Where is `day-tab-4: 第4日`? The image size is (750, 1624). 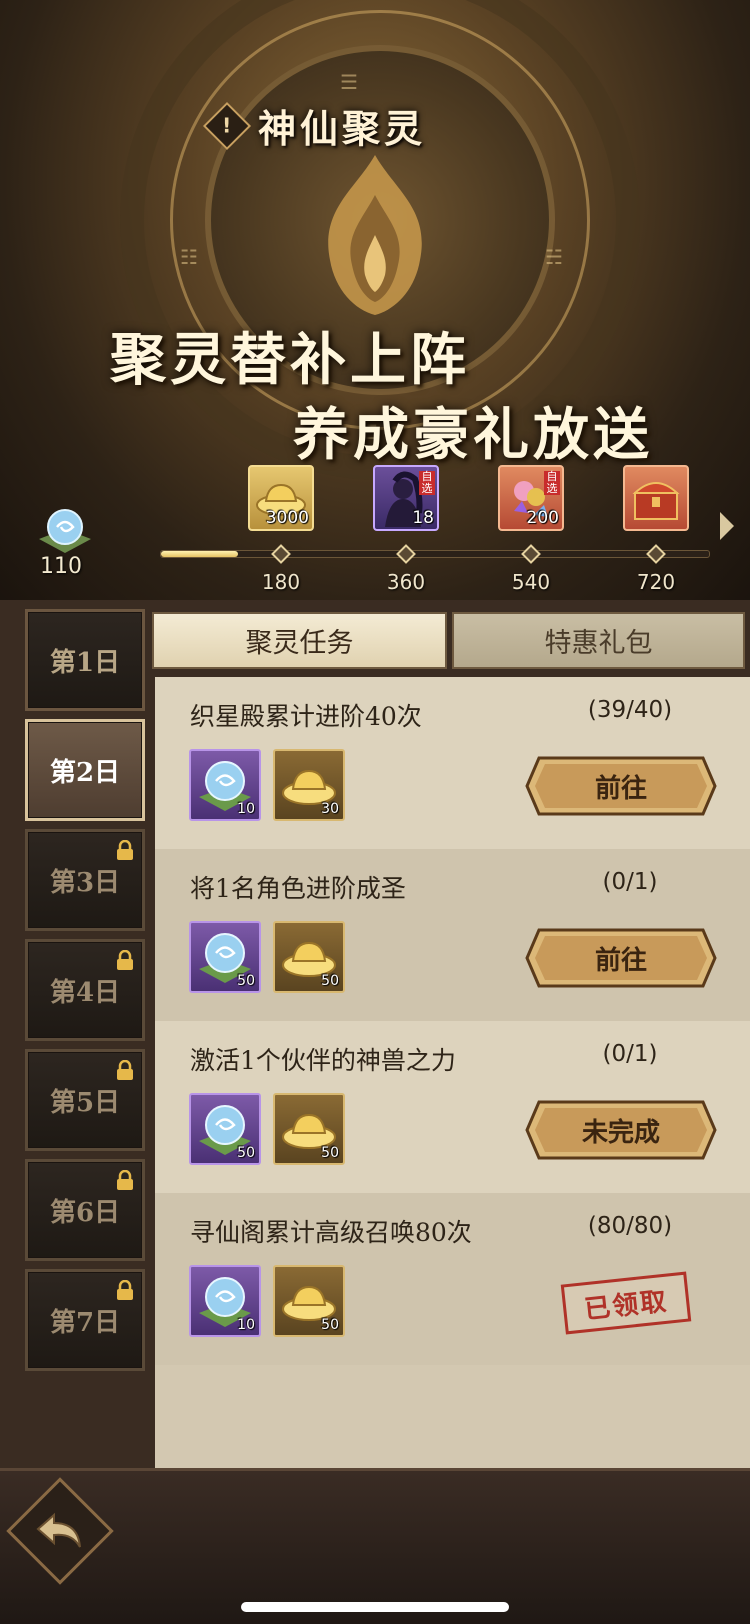
day-tab-4: 第4日 is located at coordinates (85, 990).